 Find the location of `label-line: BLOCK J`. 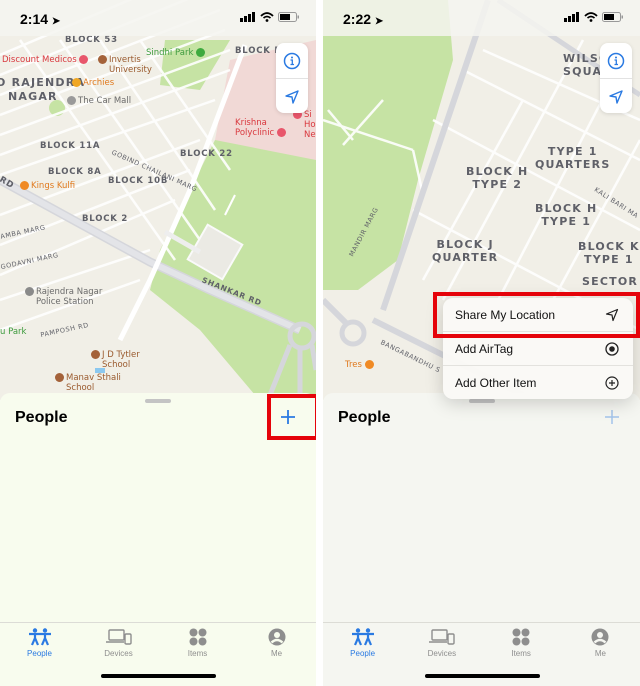

label-line: BLOCK J is located at coordinates (465, 244).